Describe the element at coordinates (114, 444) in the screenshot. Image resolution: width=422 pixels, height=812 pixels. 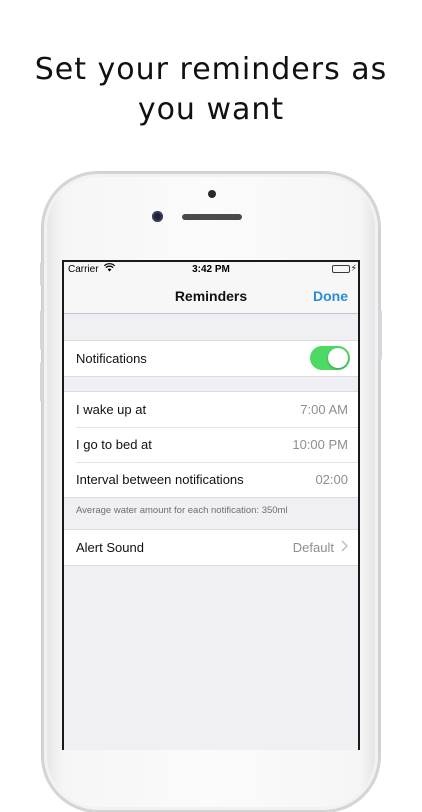
I see `bed-time-label: I go to bed at` at that location.